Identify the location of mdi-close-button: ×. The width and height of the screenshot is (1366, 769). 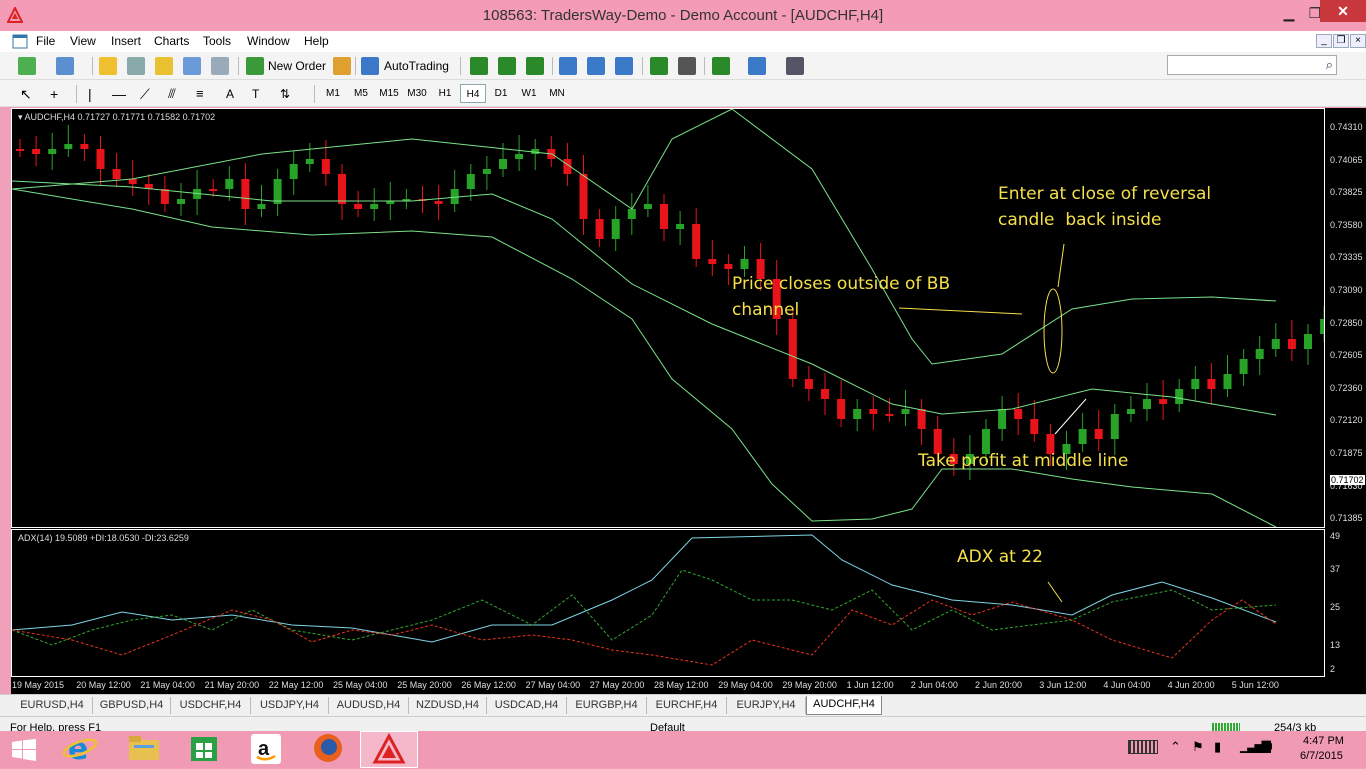
(1358, 41).